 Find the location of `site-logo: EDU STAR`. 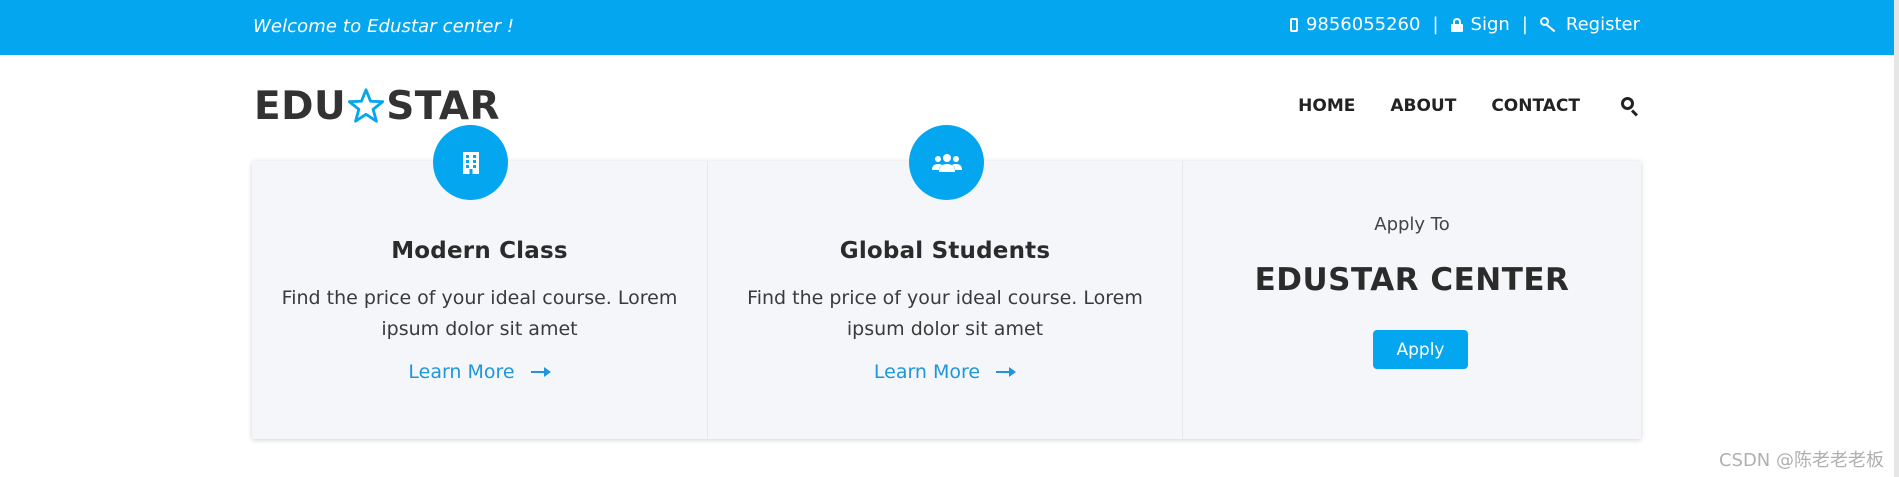

site-logo: EDU STAR is located at coordinates (377, 106).